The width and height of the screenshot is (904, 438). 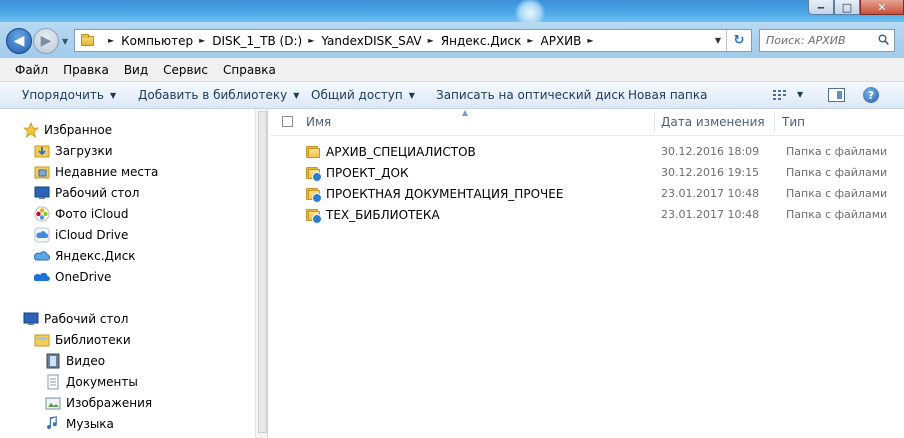 What do you see at coordinates (287, 121) in the screenshot?
I see `select-all-checkbox` at bounding box center [287, 121].